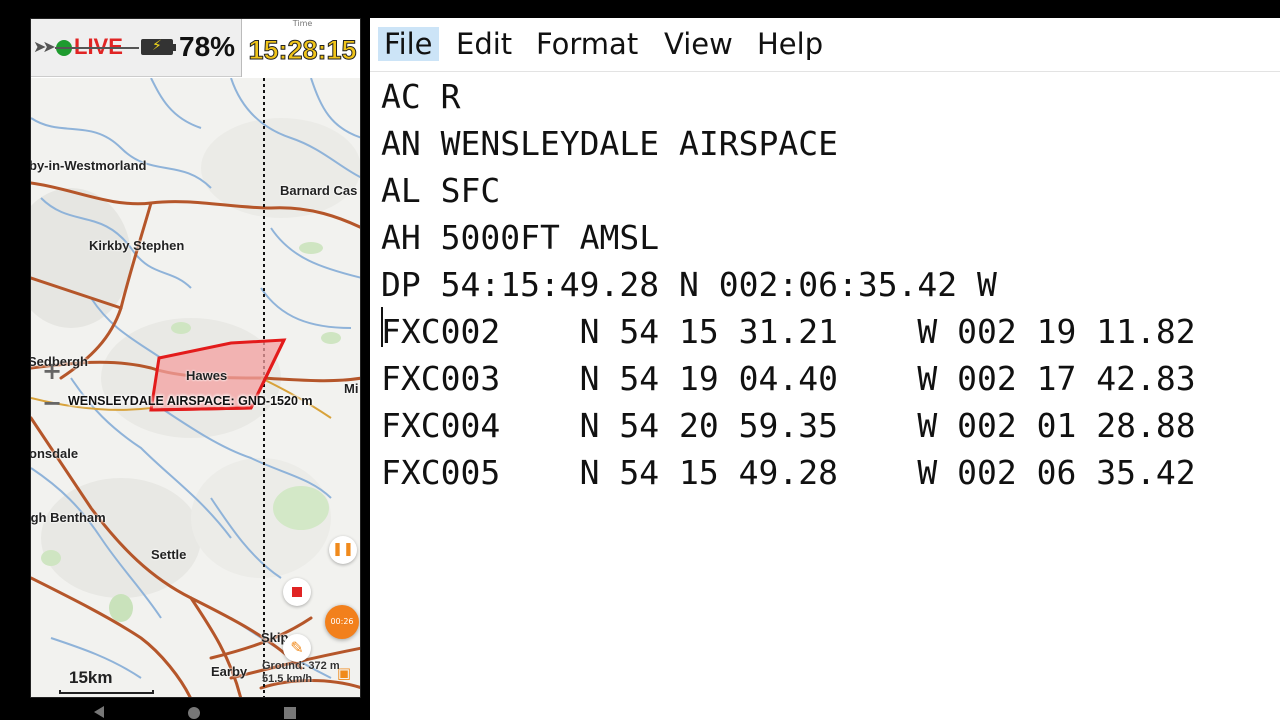 This screenshot has height=720, width=1280. I want to click on town-label-earby: Earby, so click(229, 671).